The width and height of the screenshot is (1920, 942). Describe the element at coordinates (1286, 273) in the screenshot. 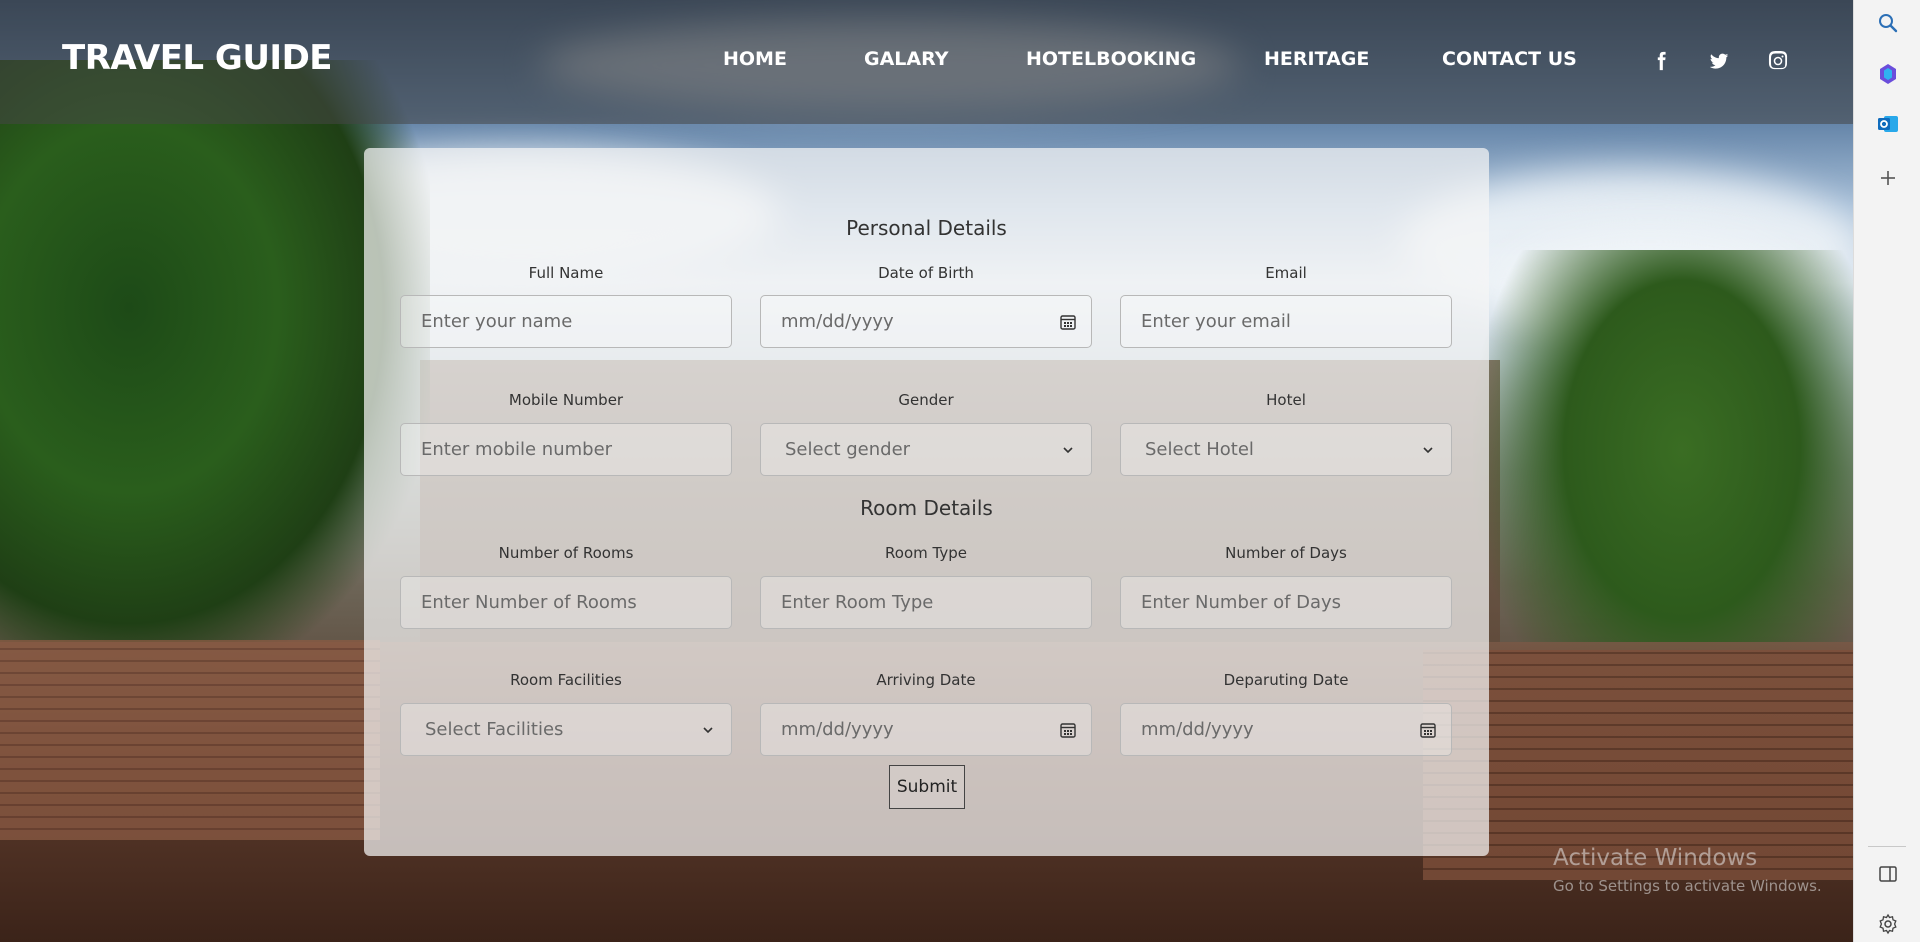

I see `email-label: Email` at that location.